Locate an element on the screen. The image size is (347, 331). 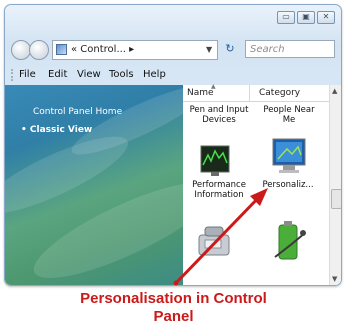
caption-line-1: Personalisation in Control is located at coordinates (173, 298).